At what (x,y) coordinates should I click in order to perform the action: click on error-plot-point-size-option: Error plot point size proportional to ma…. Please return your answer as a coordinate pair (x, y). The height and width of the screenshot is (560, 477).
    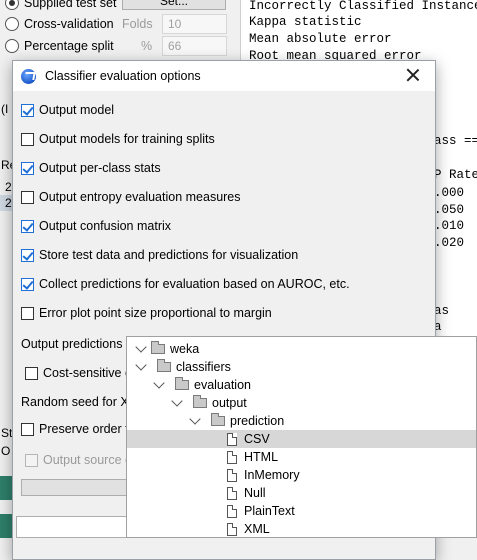
    Looking at the image, I should click on (146, 313).